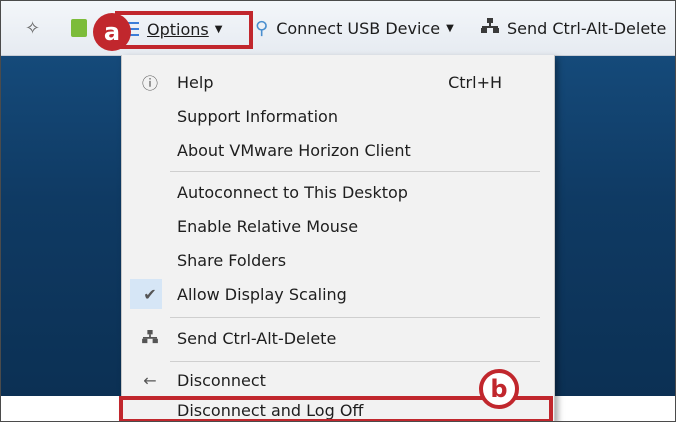 The width and height of the screenshot is (676, 422). What do you see at coordinates (262, 294) in the screenshot?
I see `menu-item-label: Allow Display Scaling` at bounding box center [262, 294].